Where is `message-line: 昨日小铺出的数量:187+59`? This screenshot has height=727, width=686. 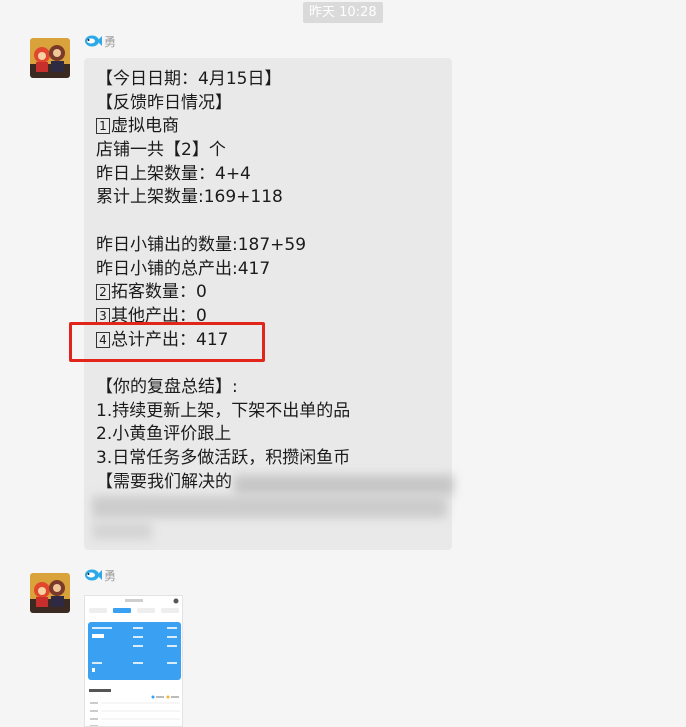
message-line: 昨日小铺出的数量:187+59 is located at coordinates (201, 244).